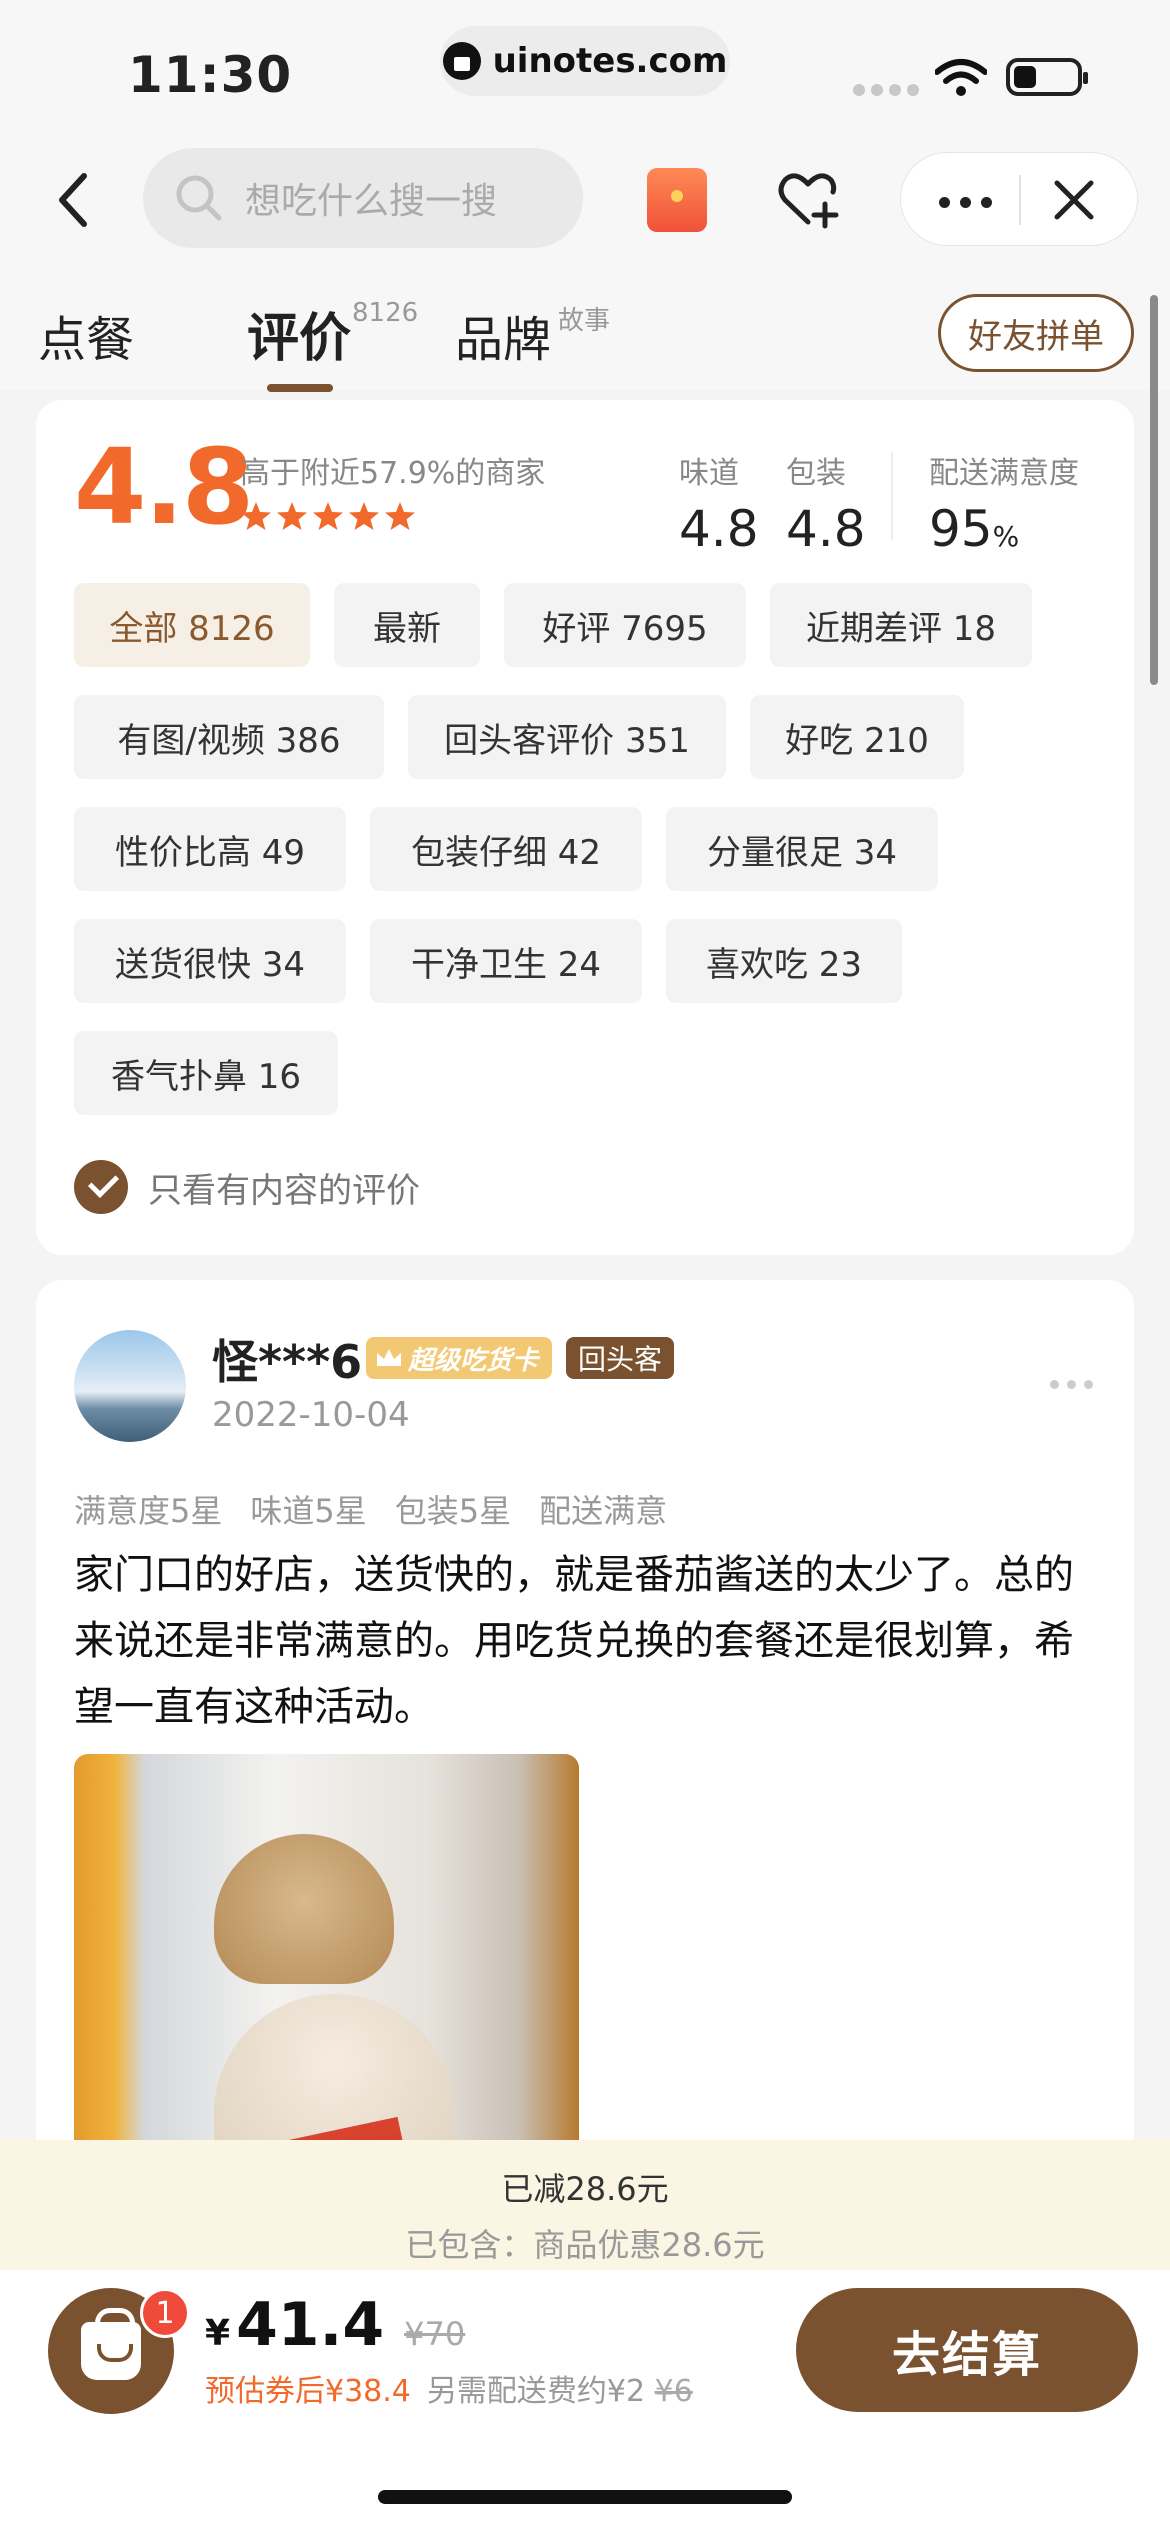 The width and height of the screenshot is (1170, 2532). Describe the element at coordinates (199, 198) in the screenshot. I see `search-icon` at that location.